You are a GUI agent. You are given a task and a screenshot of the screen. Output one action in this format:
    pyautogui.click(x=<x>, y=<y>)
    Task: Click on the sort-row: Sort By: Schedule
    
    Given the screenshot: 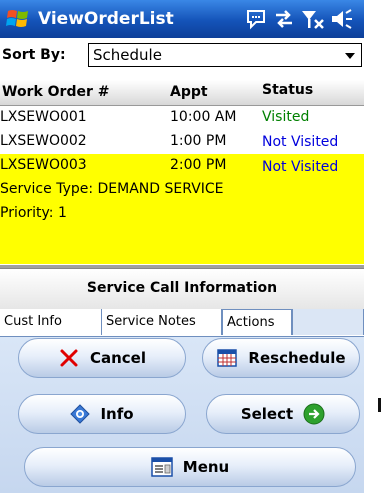 What is the action you would take?
    pyautogui.click(x=182, y=56)
    